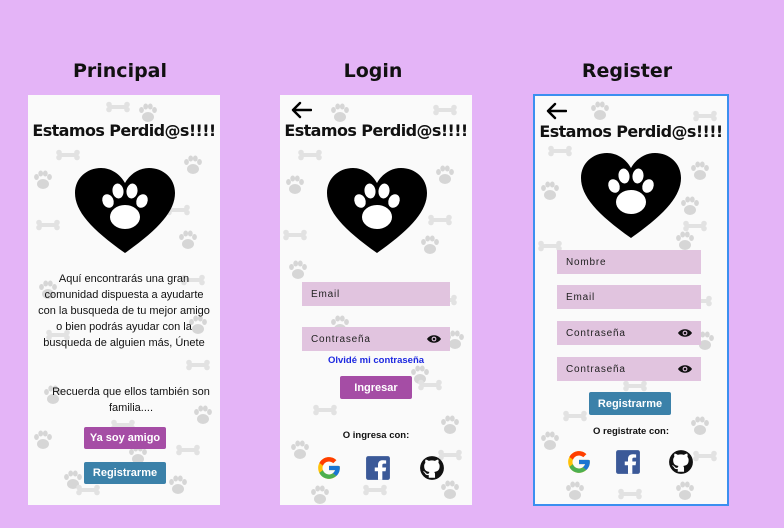 This screenshot has height=528, width=784. Describe the element at coordinates (376, 435) in the screenshot. I see `social-login-label: O ingresa con:` at that location.